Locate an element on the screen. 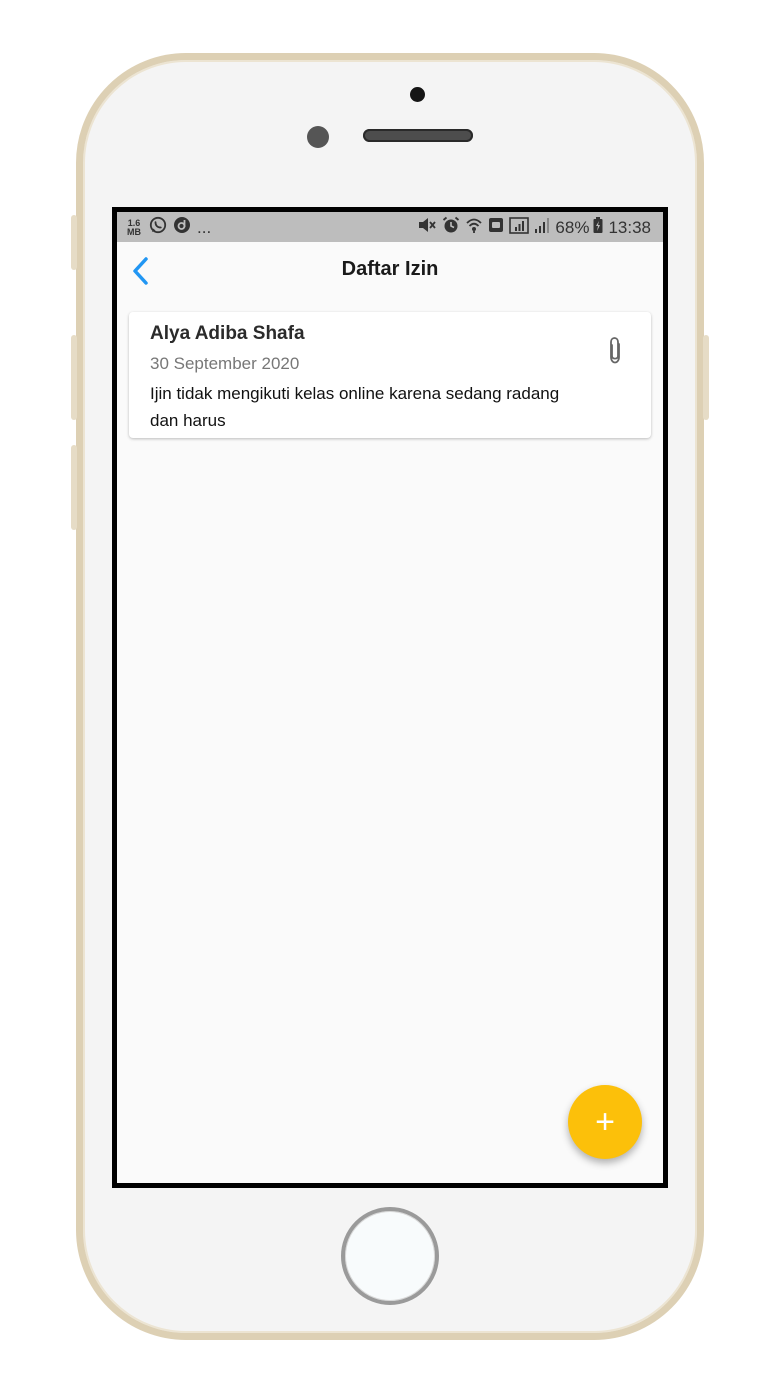  permit-date: 30 September 2020 is located at coordinates (225, 363).